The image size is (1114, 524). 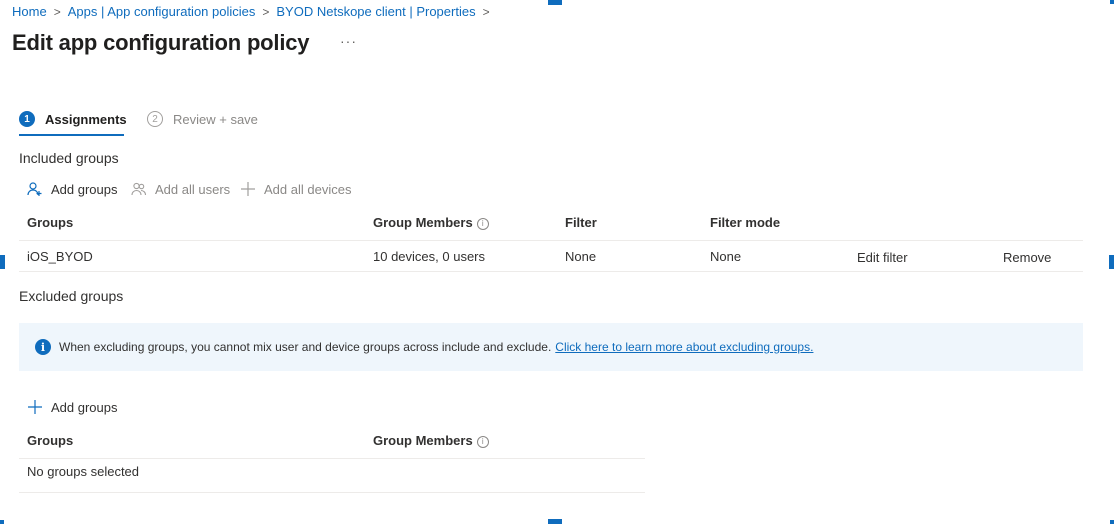 What do you see at coordinates (1027, 257) in the screenshot?
I see `remove-link: Remove` at bounding box center [1027, 257].